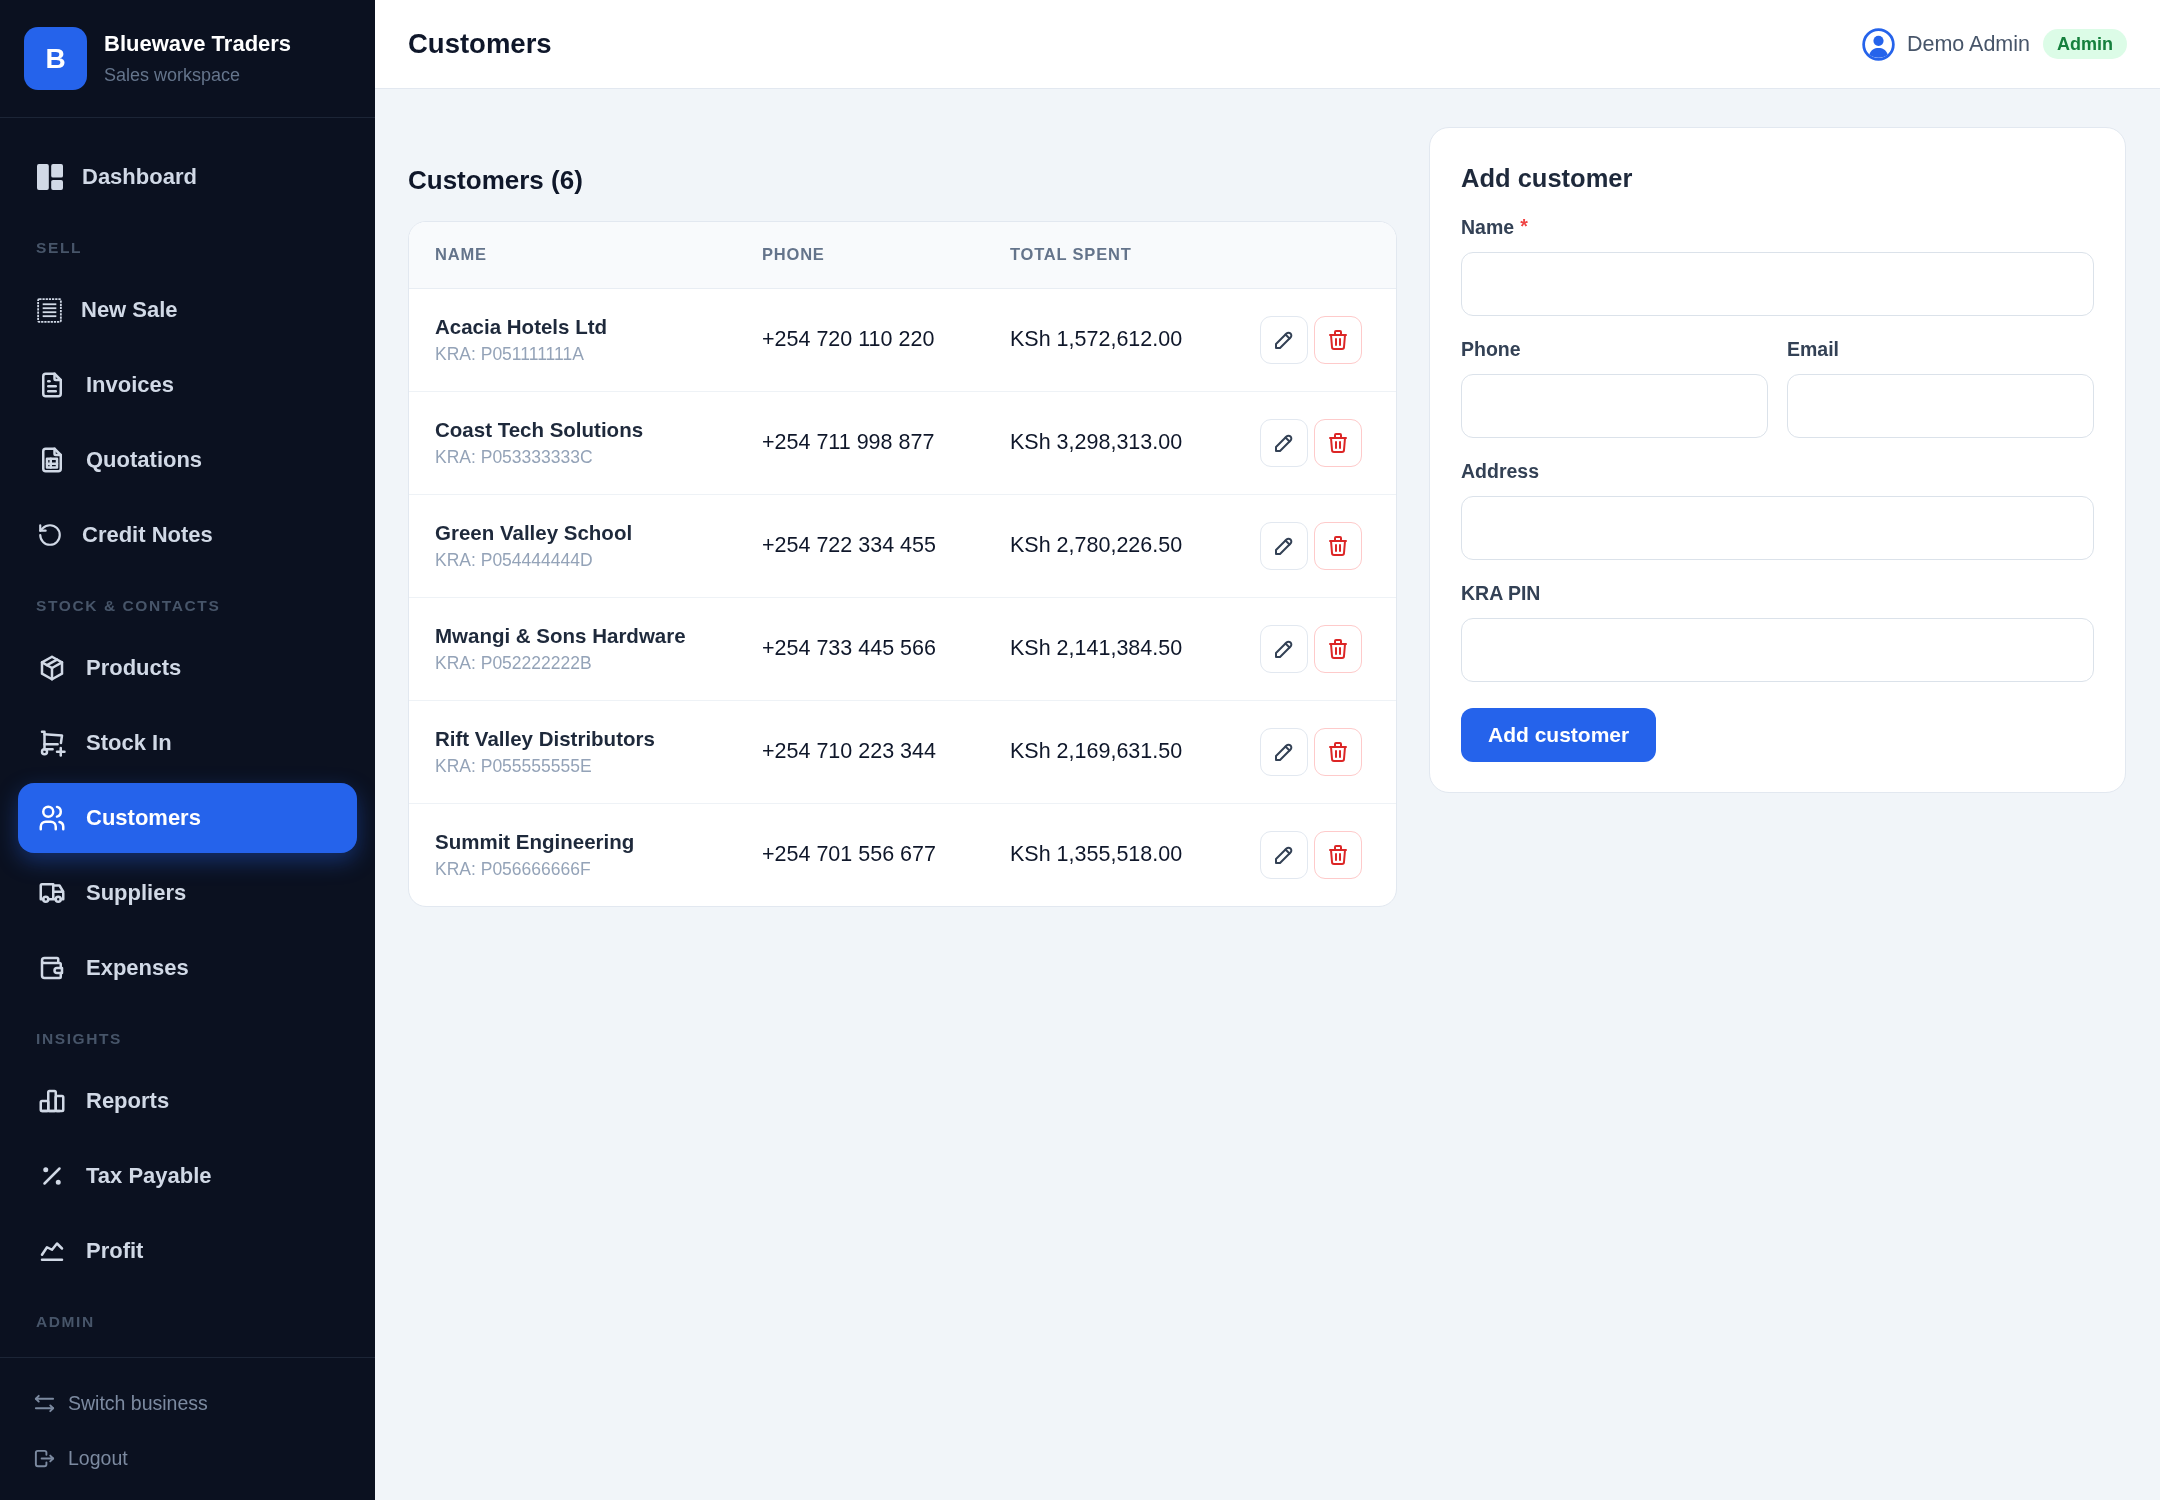  I want to click on phone-text: +254 720 110 220, so click(848, 339).